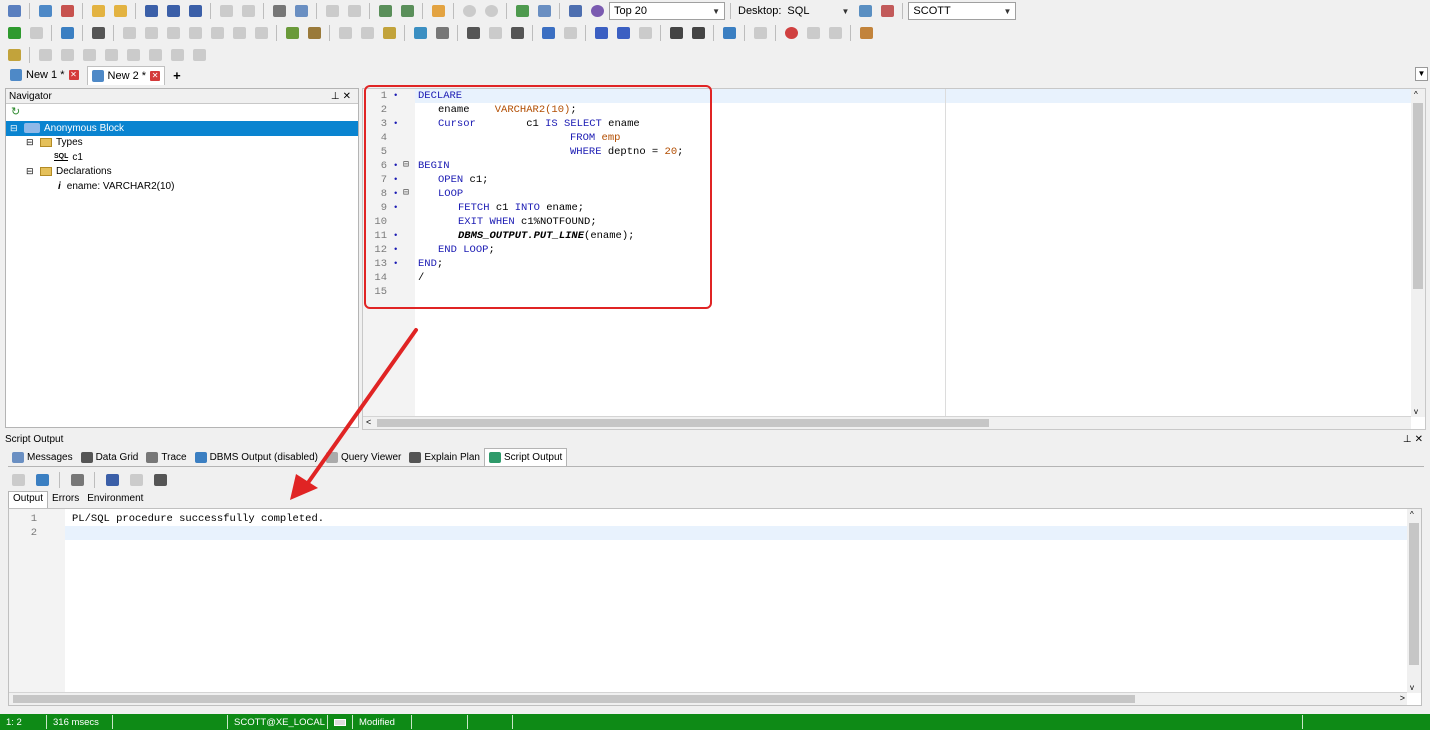 Image resolution: width=1430 pixels, height=730 pixels. What do you see at coordinates (340, 722) in the screenshot?
I see `status-db-icon` at bounding box center [340, 722].